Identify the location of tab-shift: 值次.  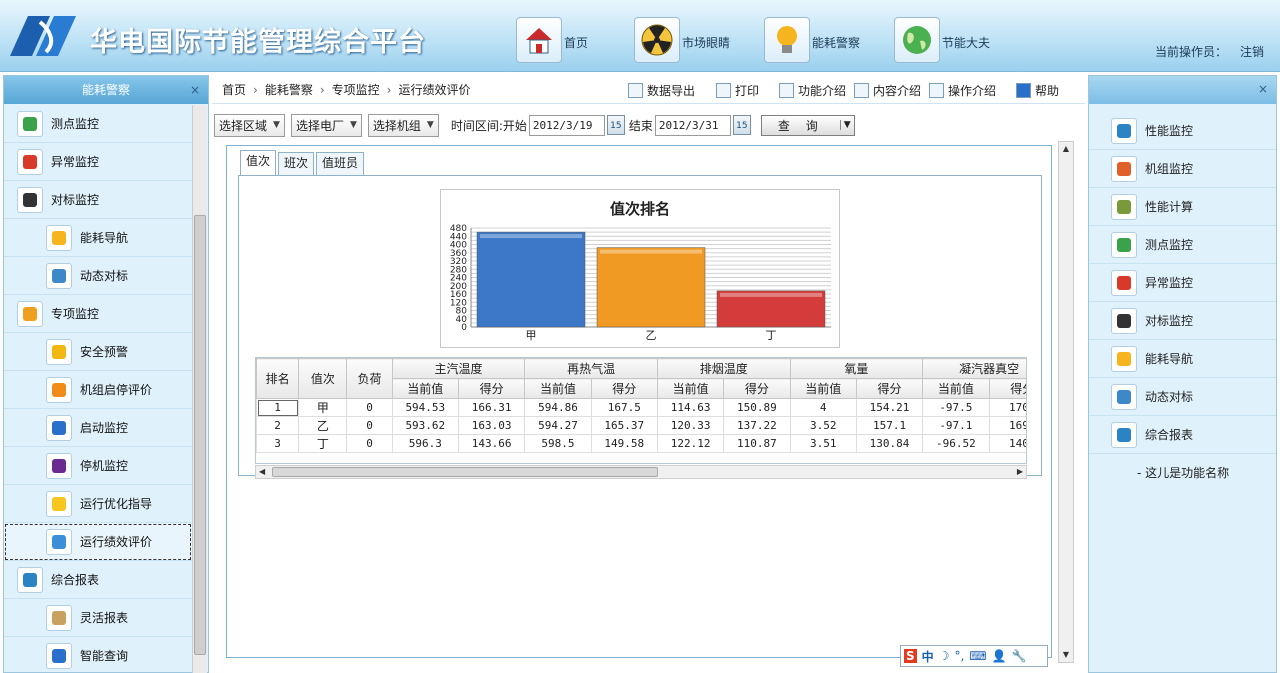
(258, 162).